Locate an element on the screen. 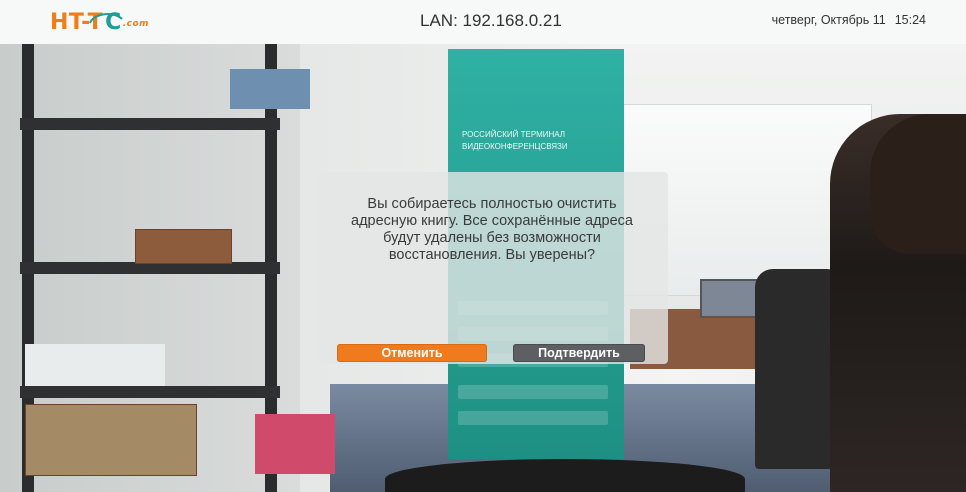 The image size is (966, 492). person-hair is located at coordinates (918, 184).